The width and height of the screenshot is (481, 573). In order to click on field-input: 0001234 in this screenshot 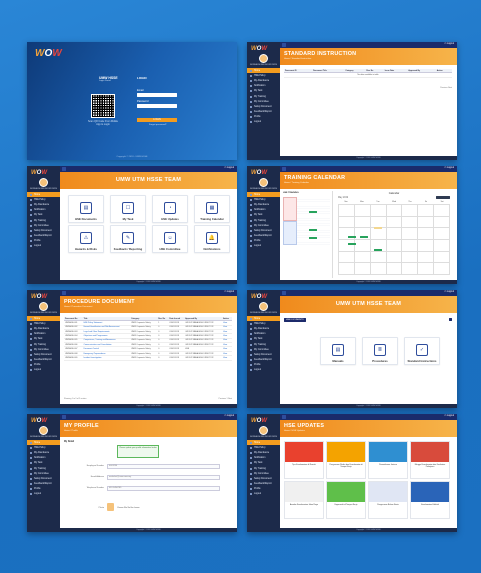, I will do `click(163, 466)`.